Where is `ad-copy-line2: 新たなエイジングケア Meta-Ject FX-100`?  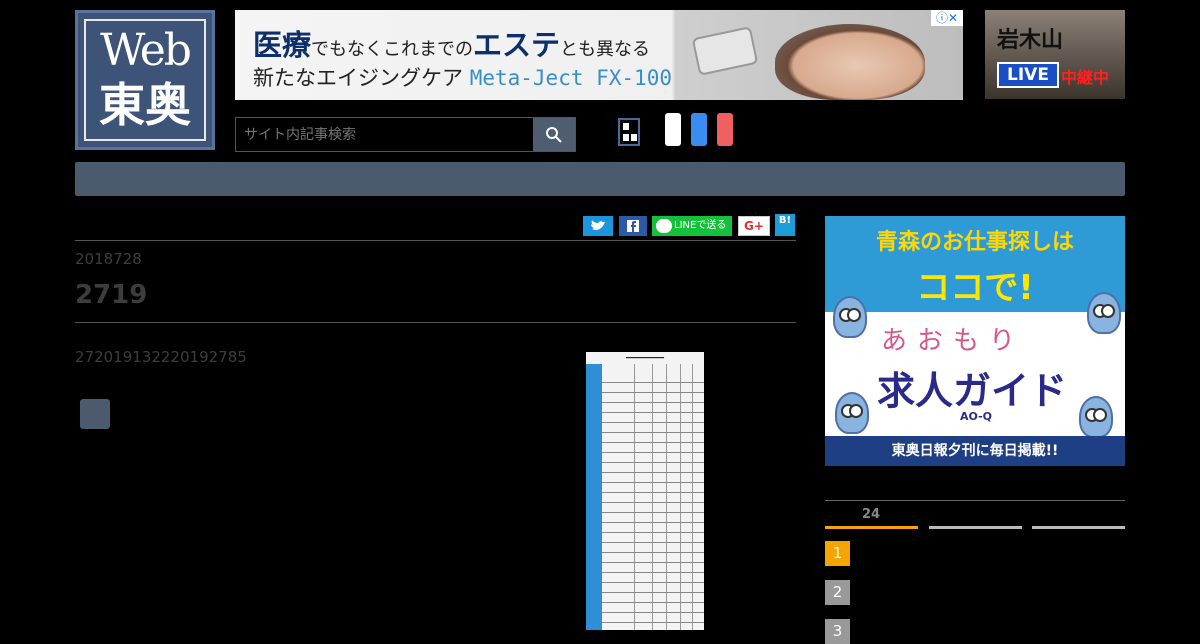
ad-copy-line2: 新たなエイジングケア Meta-Ject FX-100 is located at coordinates (462, 77).